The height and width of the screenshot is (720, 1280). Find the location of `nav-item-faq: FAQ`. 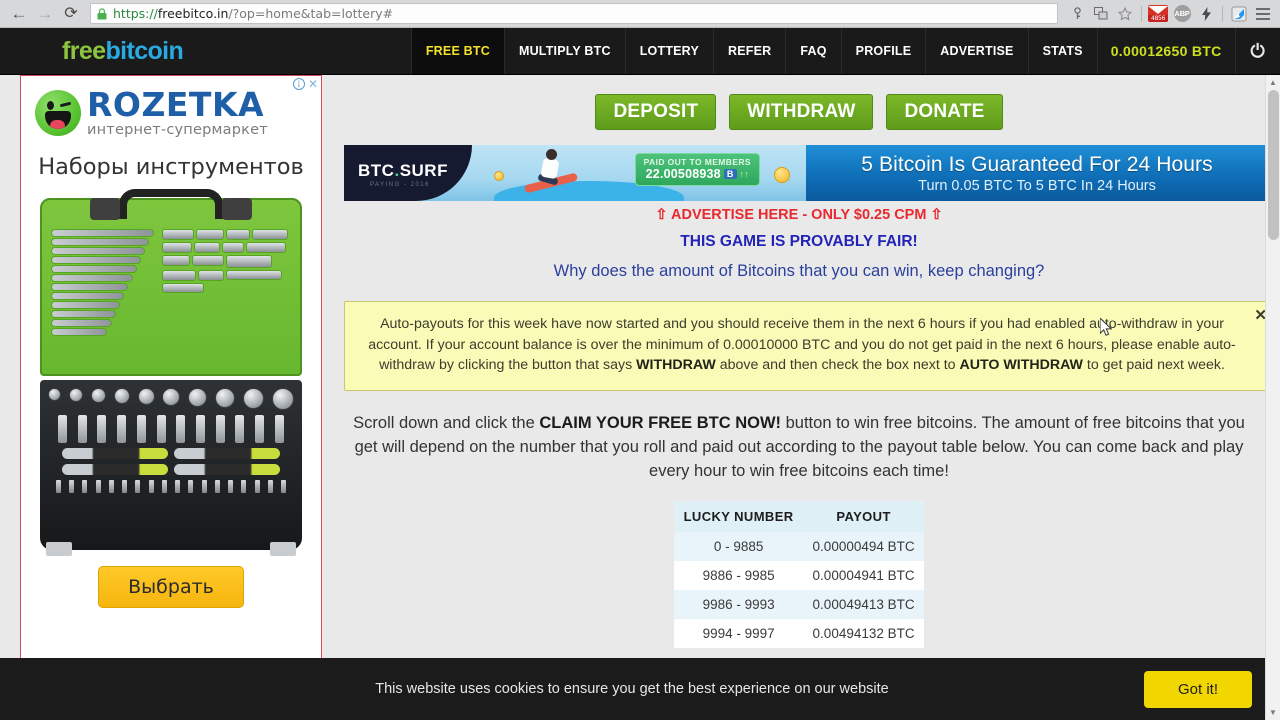

nav-item-faq: FAQ is located at coordinates (812, 51).